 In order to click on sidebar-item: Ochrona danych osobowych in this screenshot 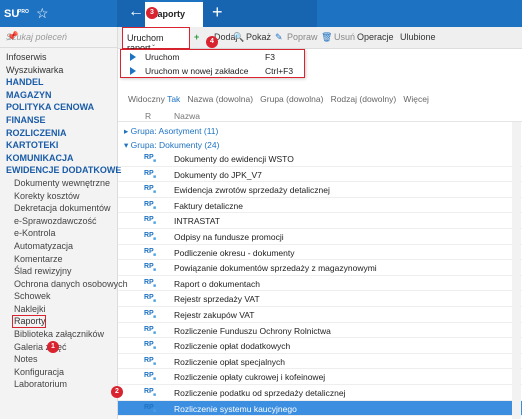, I will do `click(64, 284)`.